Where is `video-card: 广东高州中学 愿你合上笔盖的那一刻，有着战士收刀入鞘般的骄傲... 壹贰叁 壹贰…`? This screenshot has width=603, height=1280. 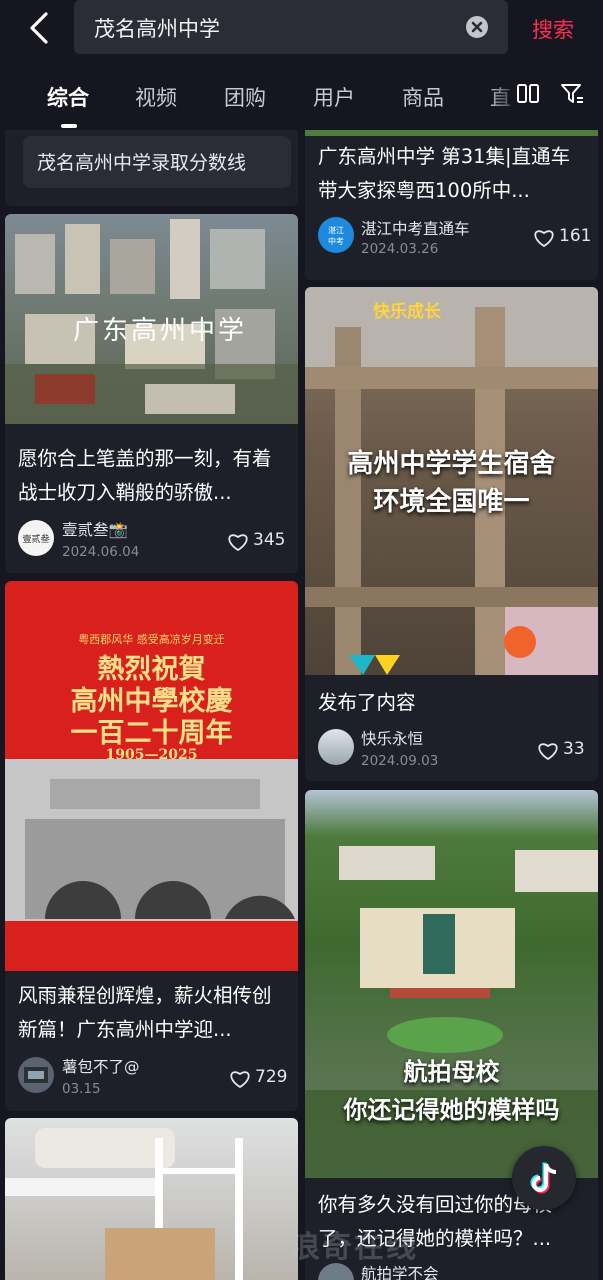 video-card: 广东高州中学 愿你合上笔盖的那一刻，有着战士收刀入鞘般的骄傲... 壹贰叁 壹贰… is located at coordinates (151, 393).